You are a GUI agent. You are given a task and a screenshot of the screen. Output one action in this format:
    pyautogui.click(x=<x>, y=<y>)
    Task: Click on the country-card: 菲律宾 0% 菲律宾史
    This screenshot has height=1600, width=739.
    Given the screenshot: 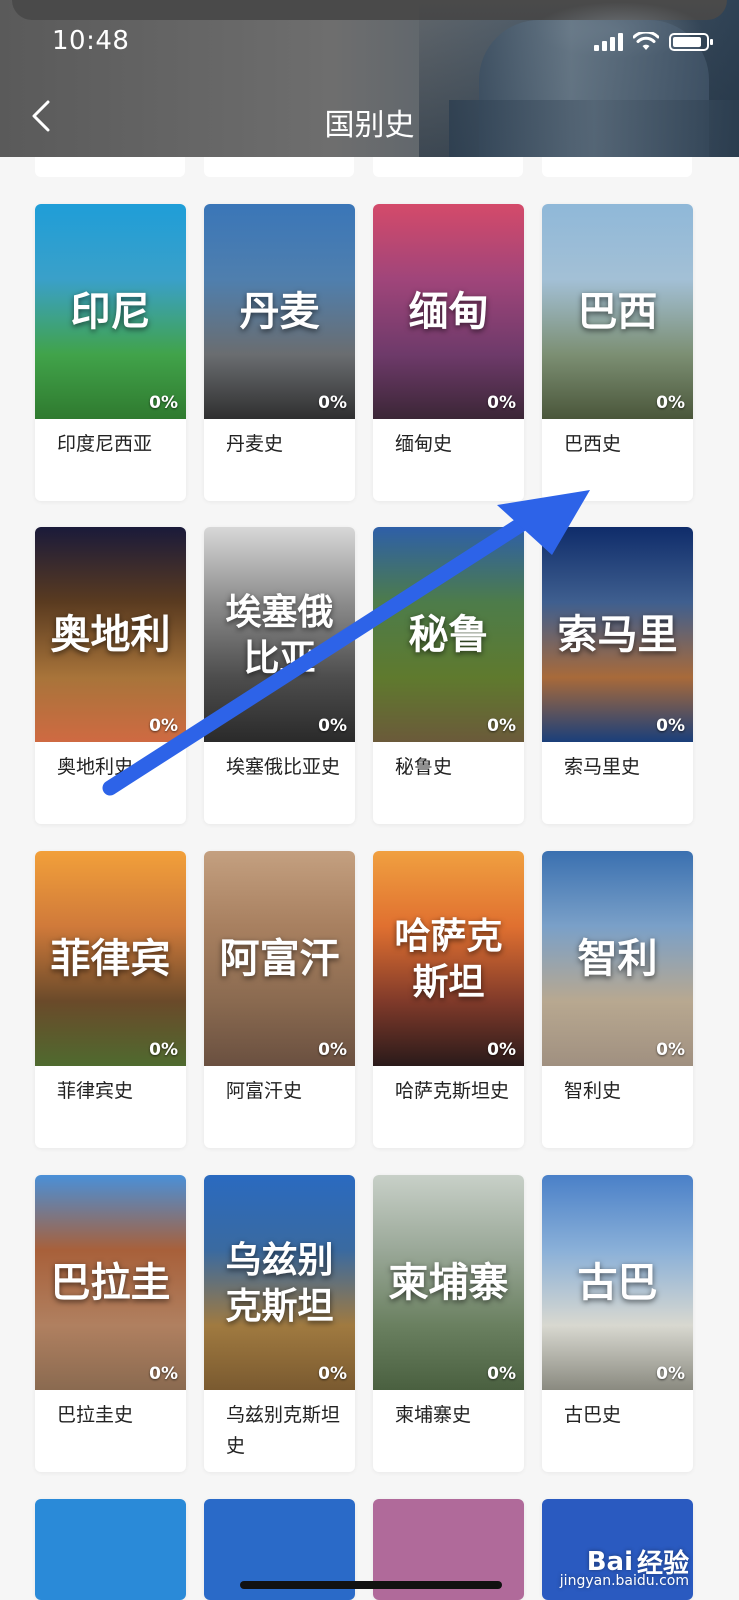 What is the action you would take?
    pyautogui.click(x=110, y=999)
    